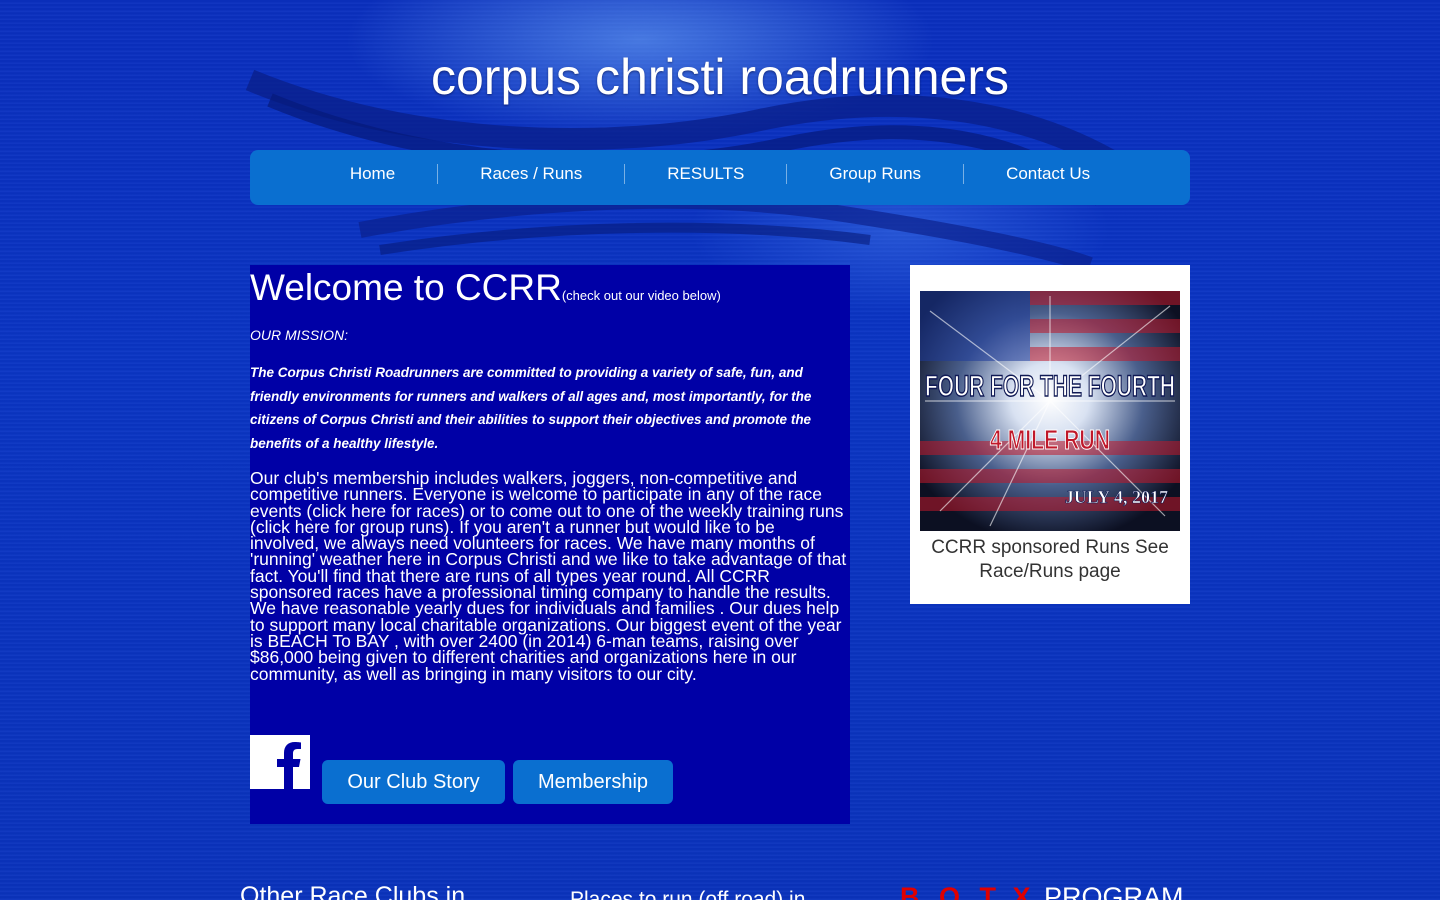  What do you see at coordinates (1050, 439) in the screenshot?
I see `promo-subtitle: 4 MILE RUN` at bounding box center [1050, 439].